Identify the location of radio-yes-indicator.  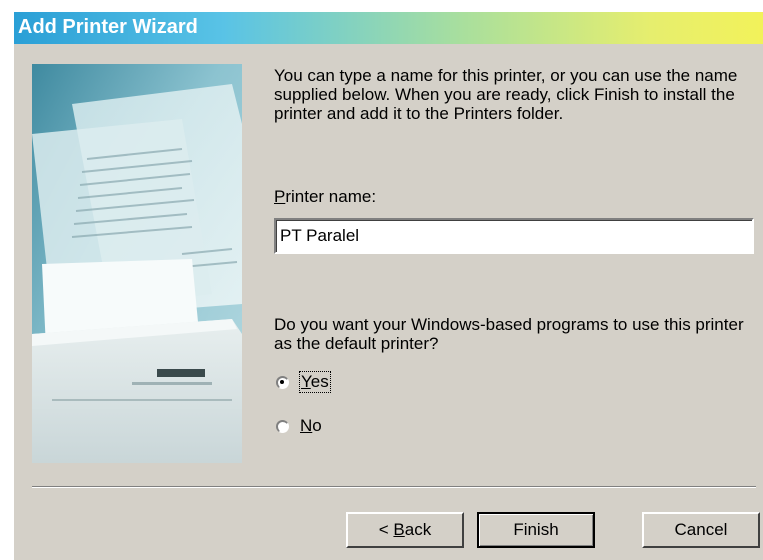
(282, 382).